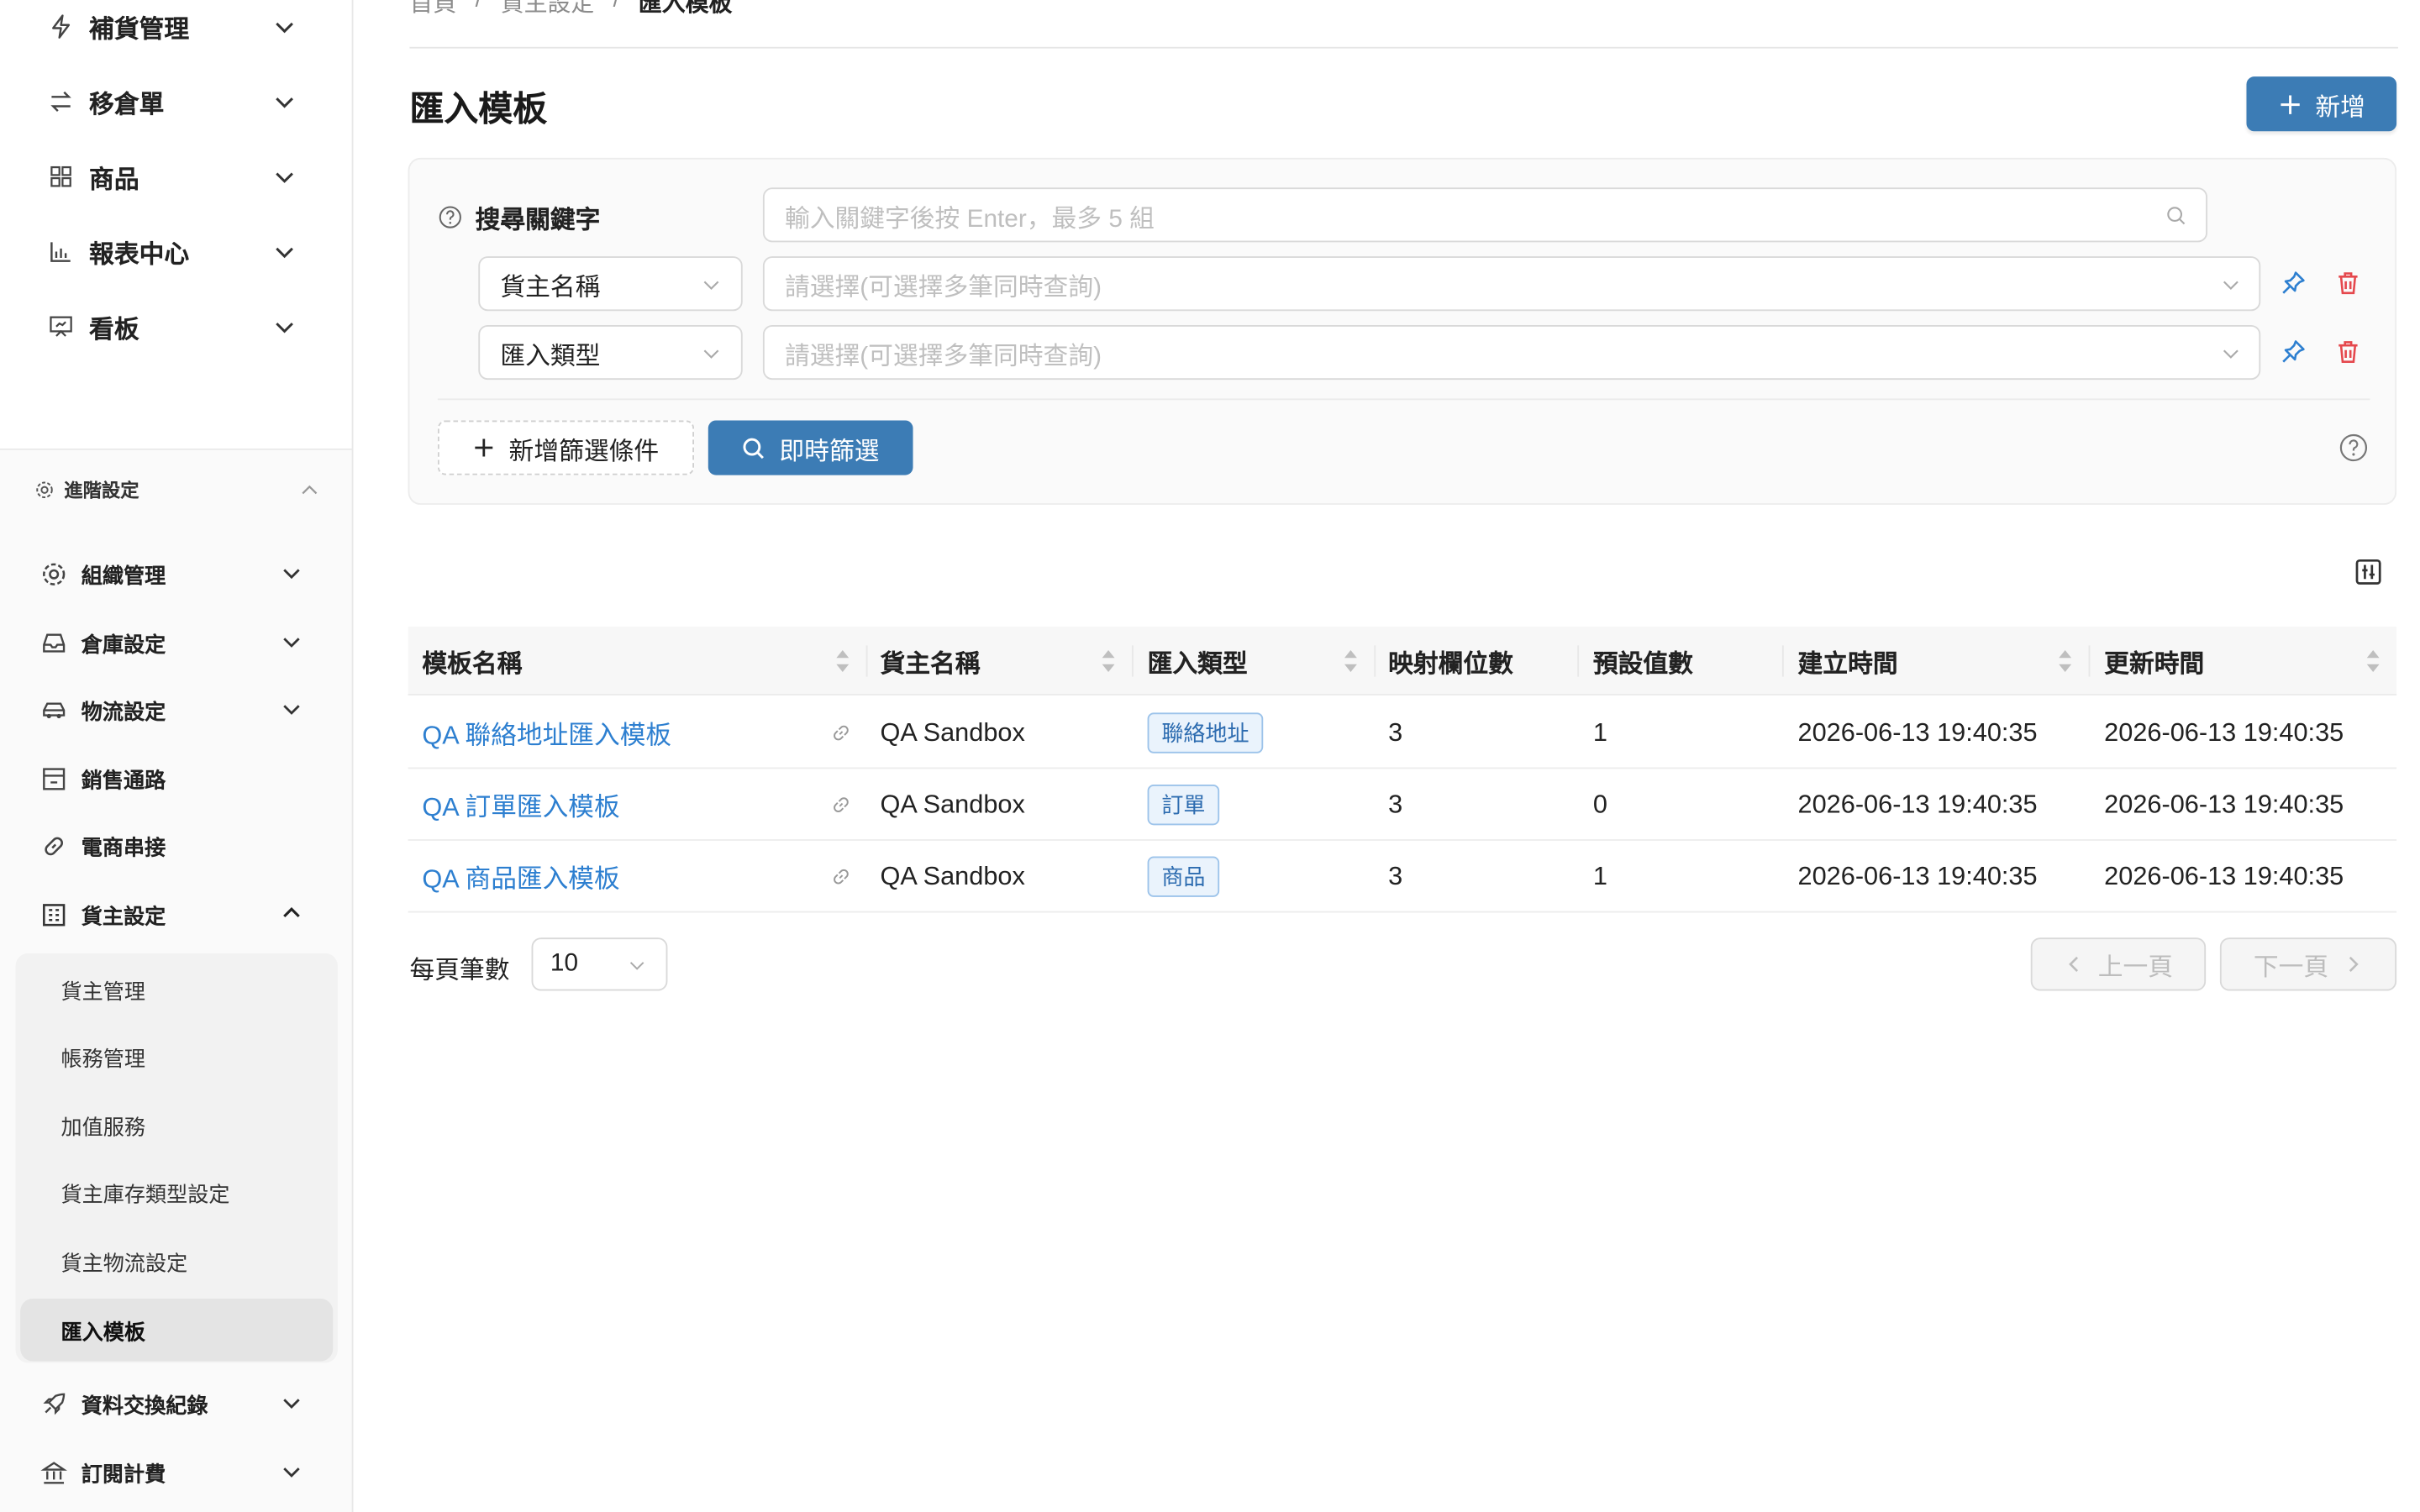  I want to click on condition-field-select-type: 匯入類型, so click(611, 352).